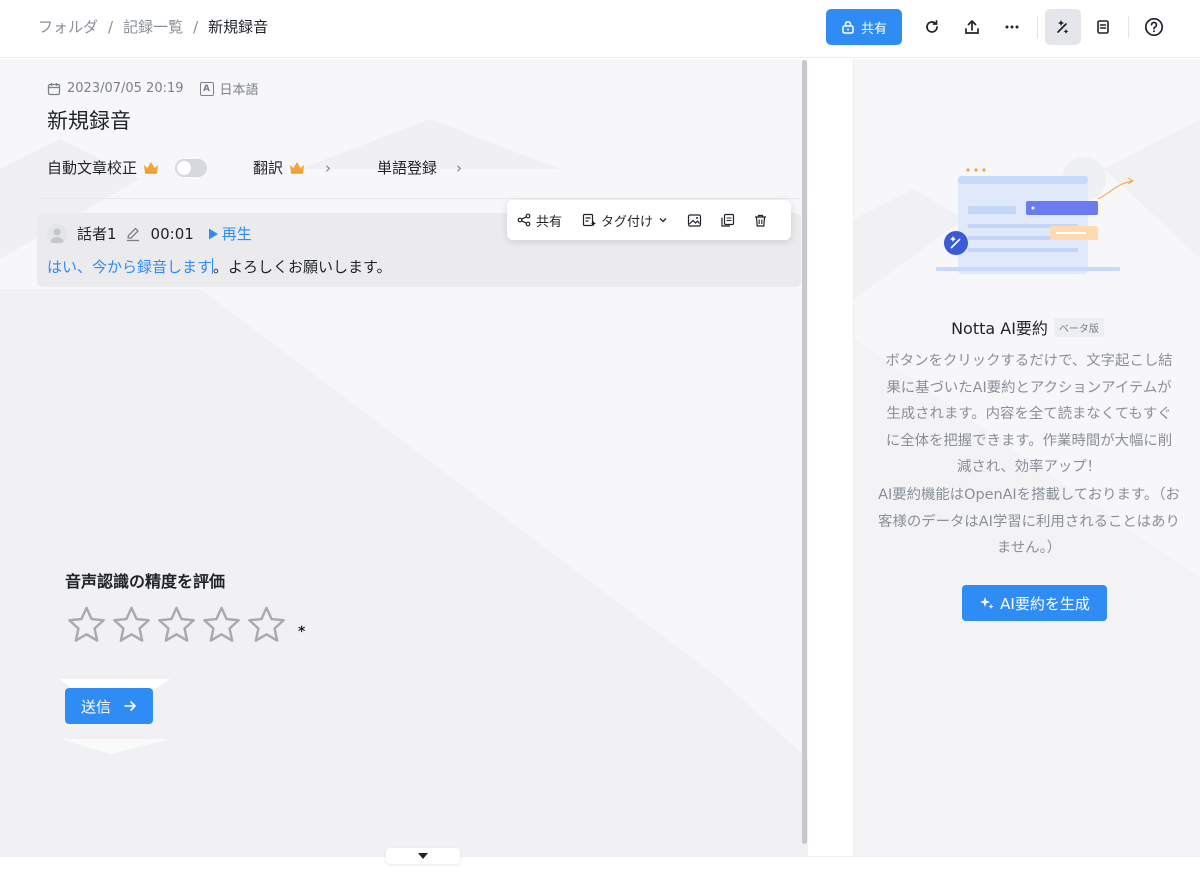  I want to click on ai-summary-illustration, so click(1035, 215).